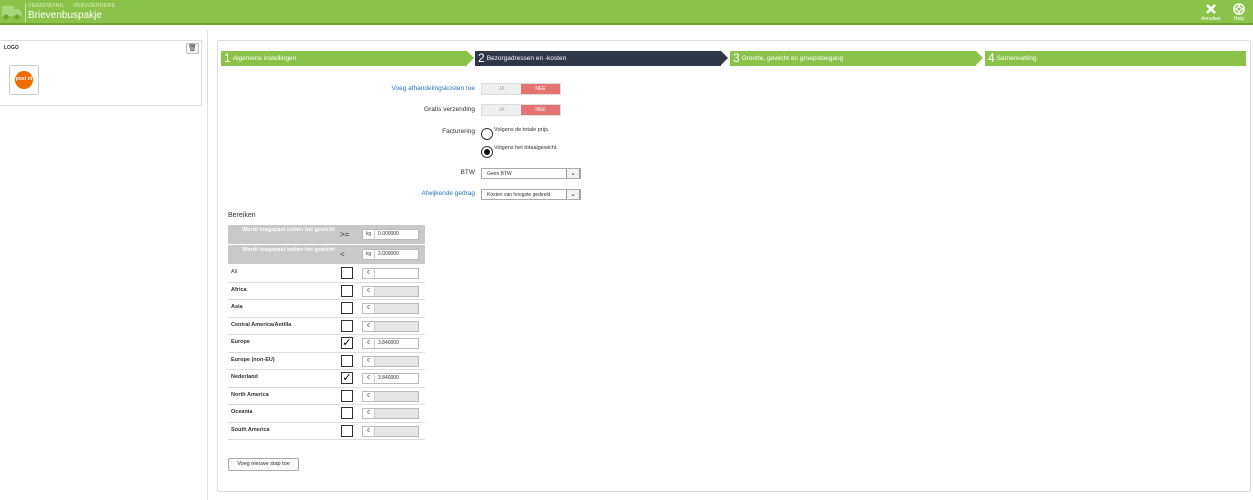 The image size is (1253, 500). Describe the element at coordinates (234, 272) in the screenshot. I see `zone-name: All` at that location.